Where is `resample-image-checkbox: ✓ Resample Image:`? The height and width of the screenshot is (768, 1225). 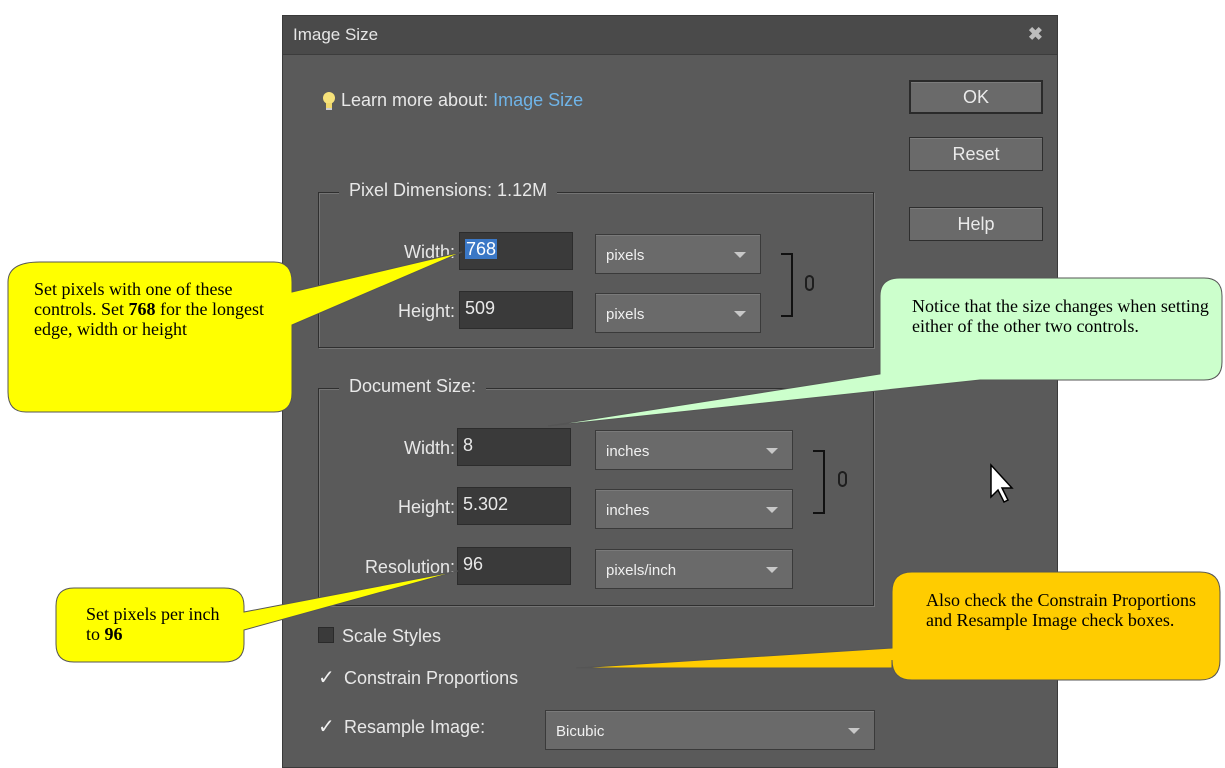
resample-image-checkbox: ✓ Resample Image: is located at coordinates (401, 726).